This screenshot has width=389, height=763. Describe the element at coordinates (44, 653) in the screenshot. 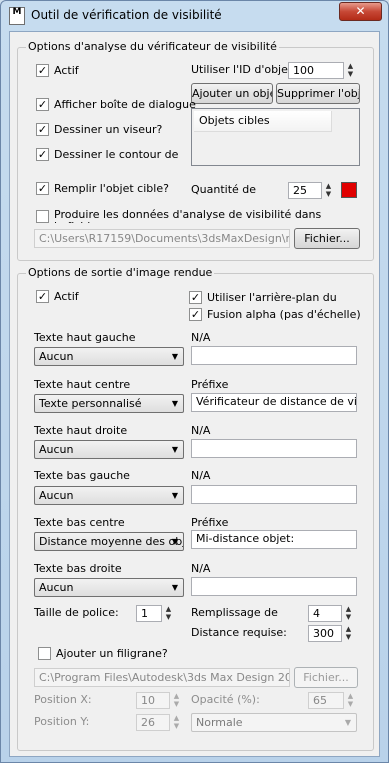

I see `watermark-checkbox` at that location.